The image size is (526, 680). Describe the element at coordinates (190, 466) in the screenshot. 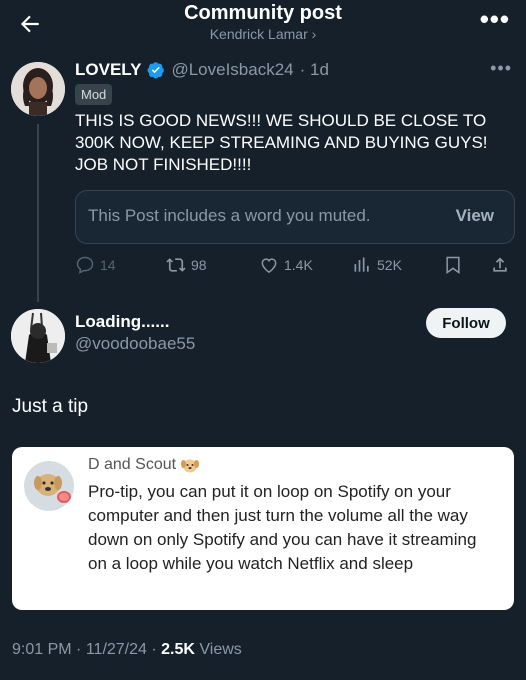

I see `dog-emoji-icon` at that location.